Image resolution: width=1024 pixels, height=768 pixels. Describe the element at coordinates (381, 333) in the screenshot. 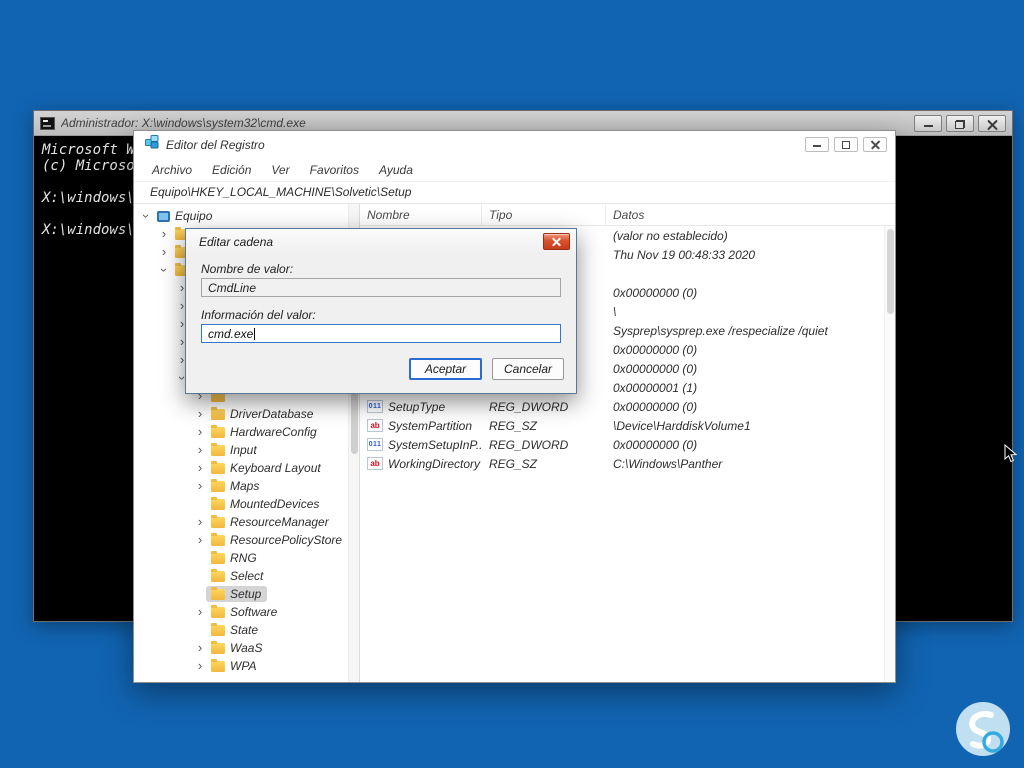

I see `value-data-input: cmd.exe` at that location.